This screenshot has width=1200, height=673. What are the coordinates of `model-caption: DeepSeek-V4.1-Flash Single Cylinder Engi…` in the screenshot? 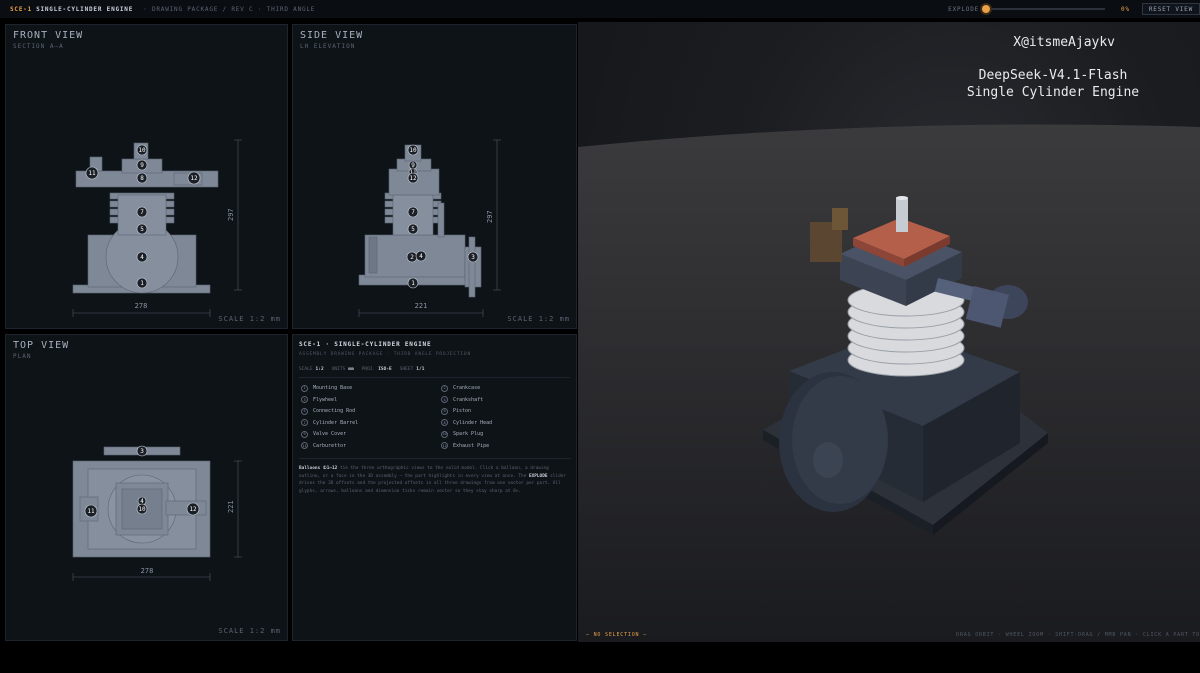 It's located at (1053, 84).